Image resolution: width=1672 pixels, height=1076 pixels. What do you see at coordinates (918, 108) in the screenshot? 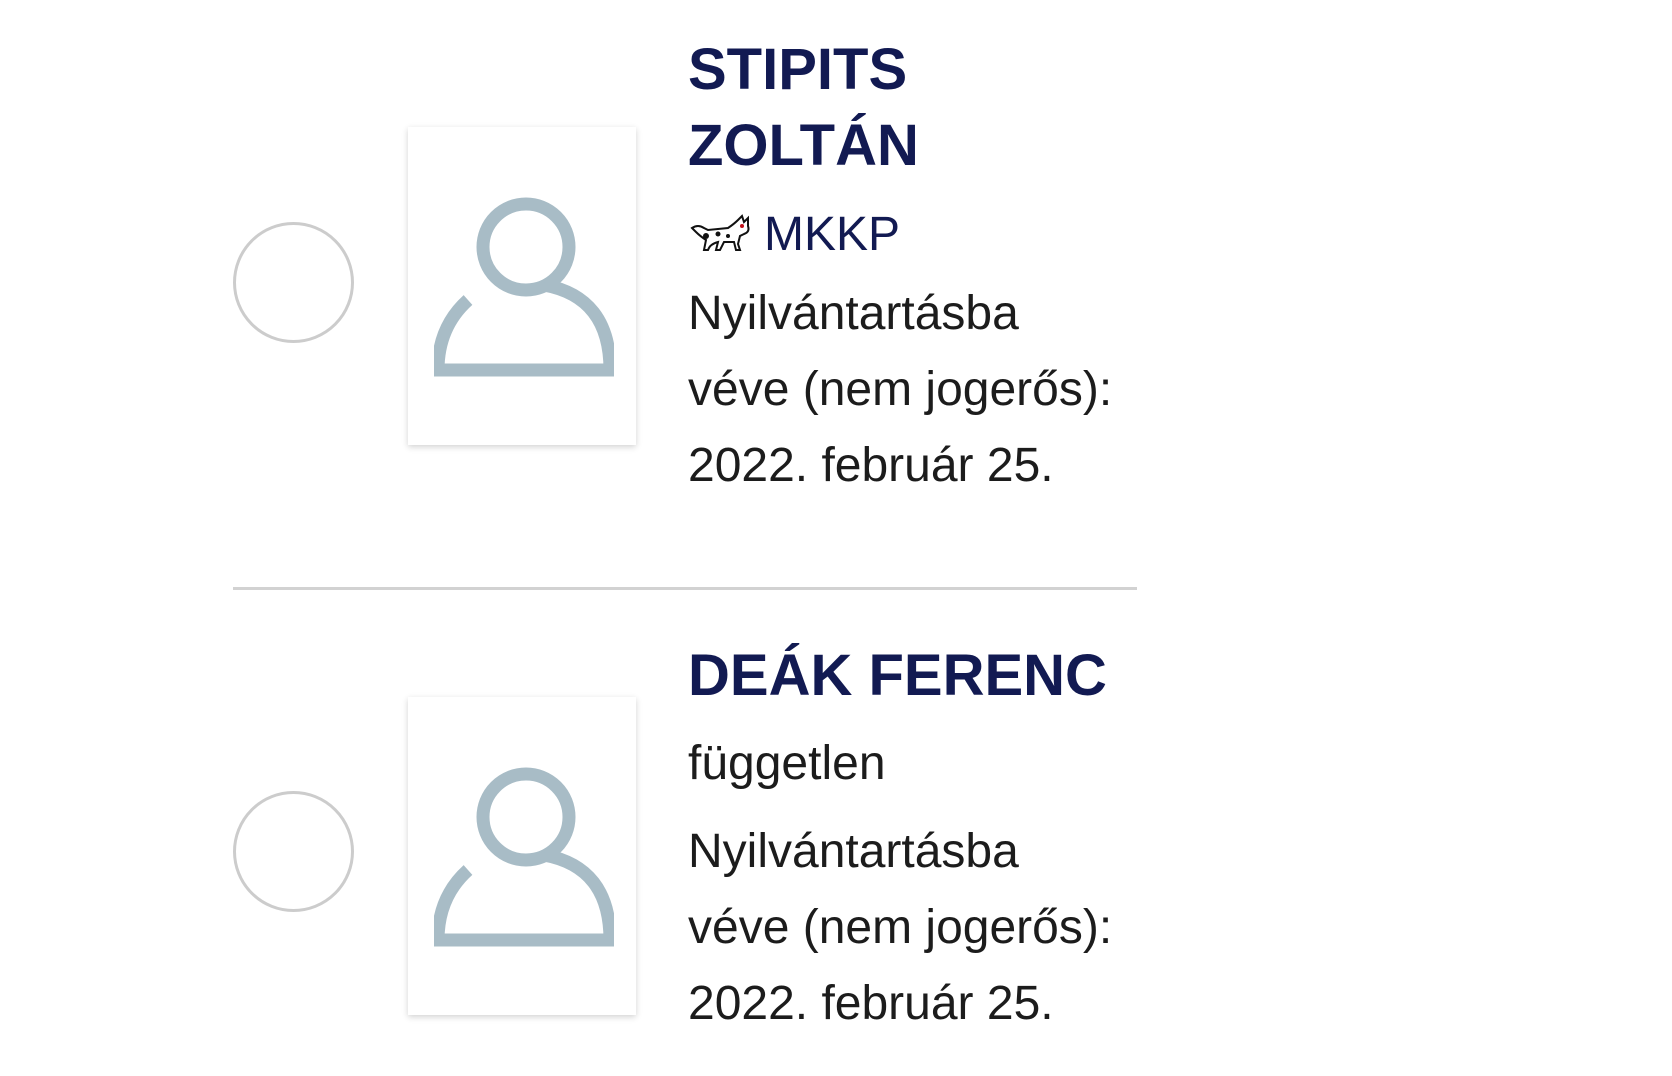
I see `candidate-name: STIPITS ZOLTÁN` at bounding box center [918, 108].